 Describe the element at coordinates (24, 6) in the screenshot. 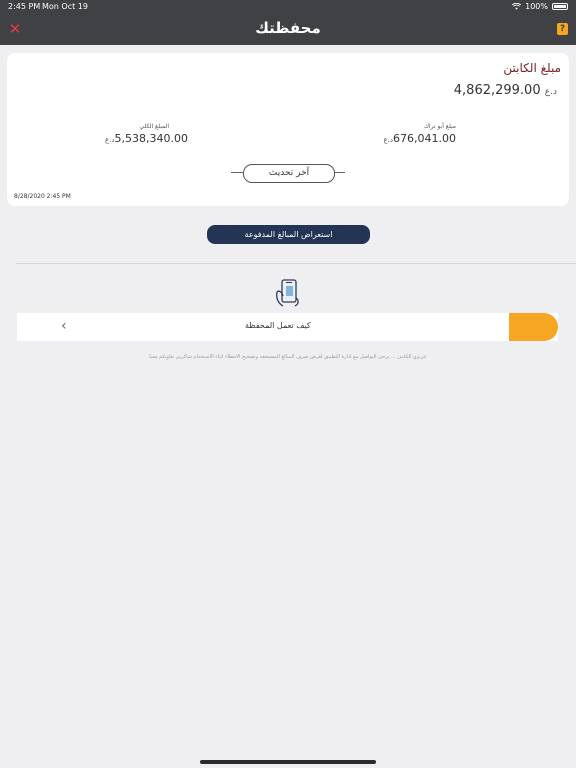

I see `status-time: 2:45 PM` at that location.